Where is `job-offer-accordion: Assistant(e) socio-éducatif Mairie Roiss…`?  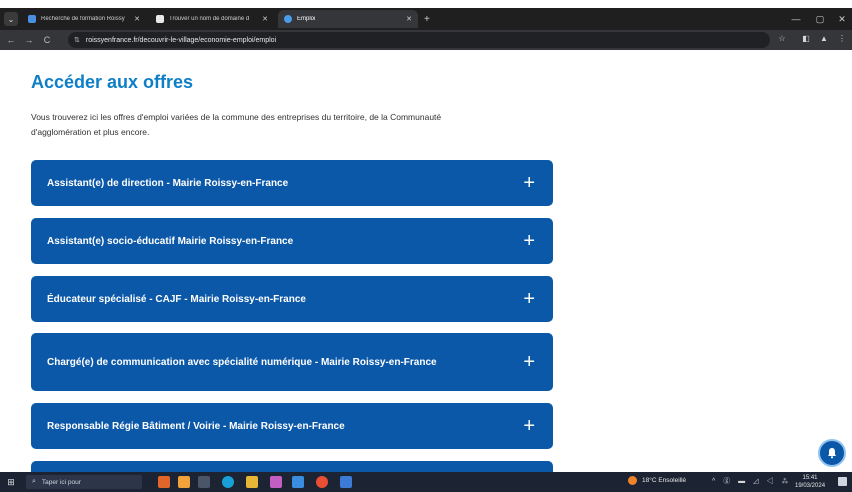 job-offer-accordion: Assistant(e) socio-éducatif Mairie Roiss… is located at coordinates (292, 241).